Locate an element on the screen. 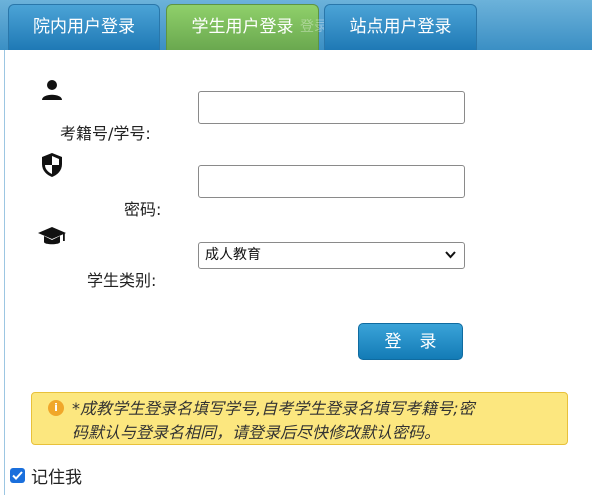 Image resolution: width=592 pixels, height=495 pixels. remember-me: 记住我 is located at coordinates (46, 475).